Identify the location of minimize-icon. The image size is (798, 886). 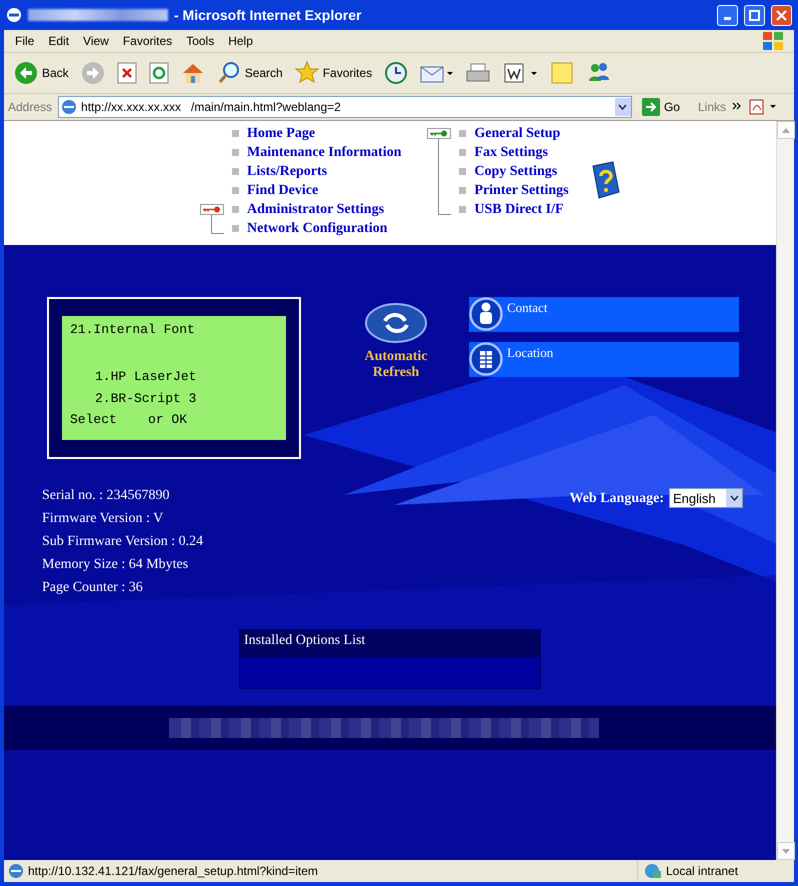
(727, 18).